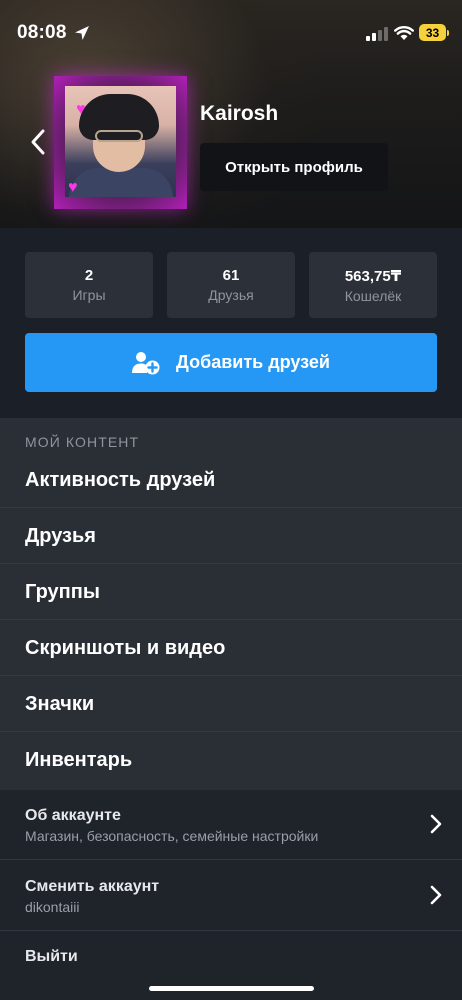  I want to click on logout-label: Выйти, so click(51, 956).